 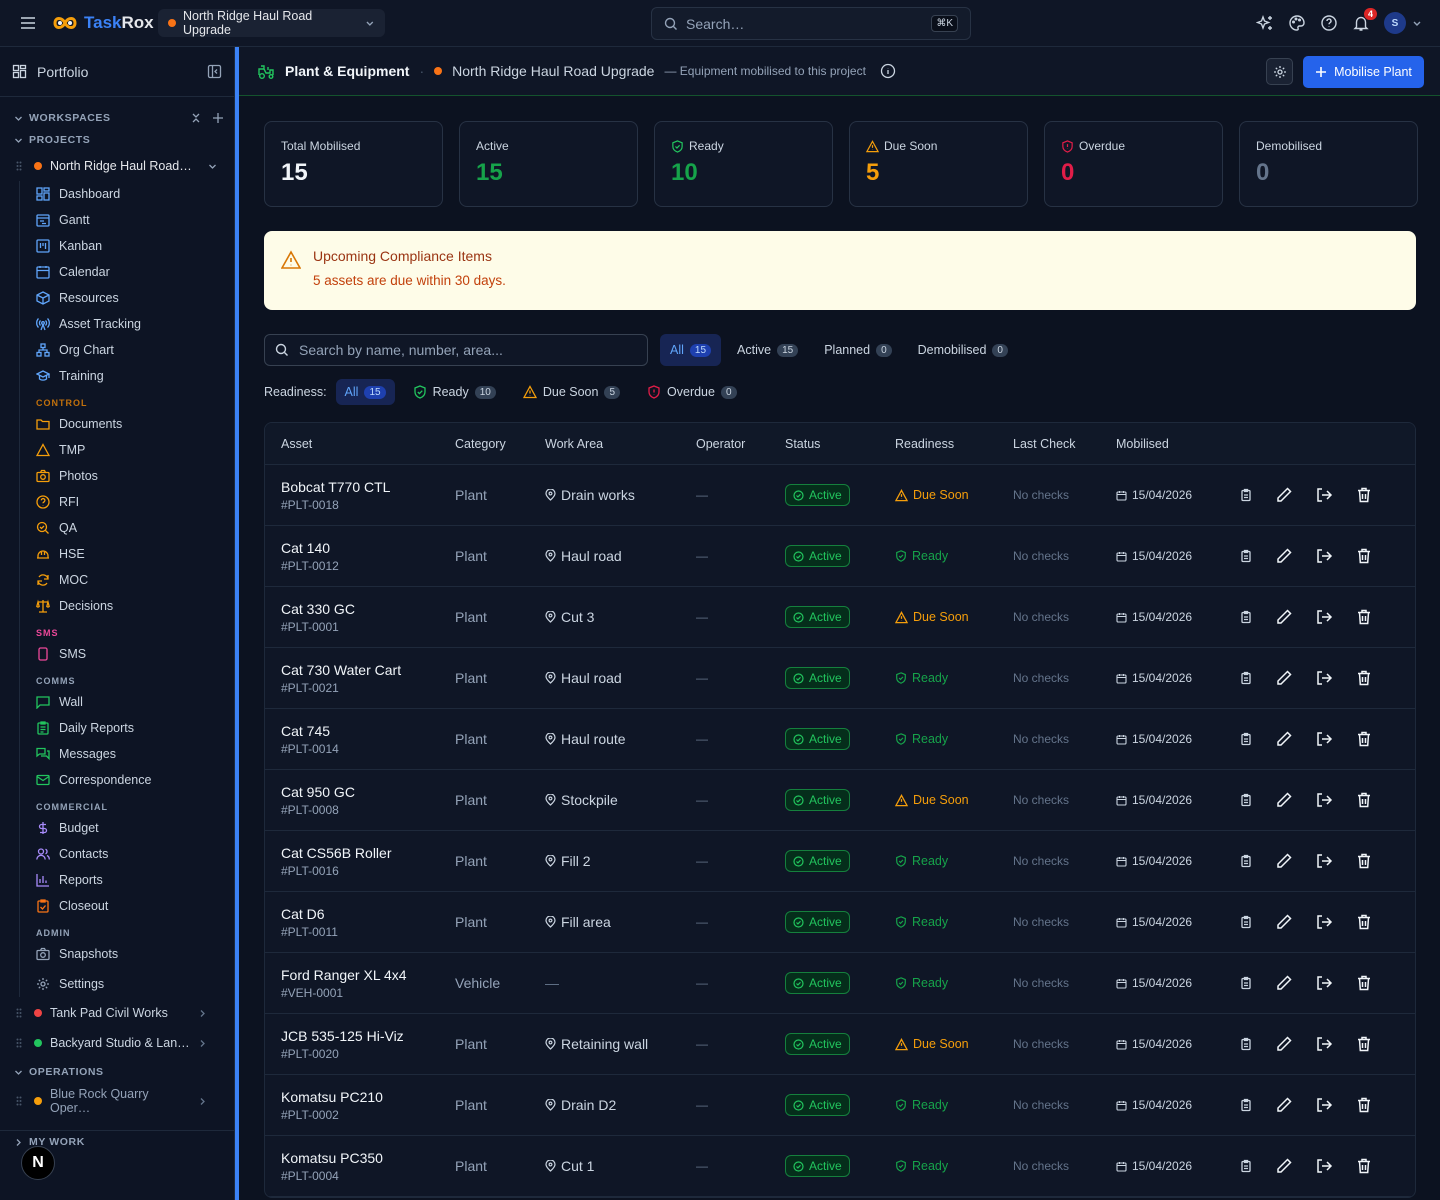 What do you see at coordinates (767, 350) in the screenshot?
I see `tab-active: Active 15` at bounding box center [767, 350].